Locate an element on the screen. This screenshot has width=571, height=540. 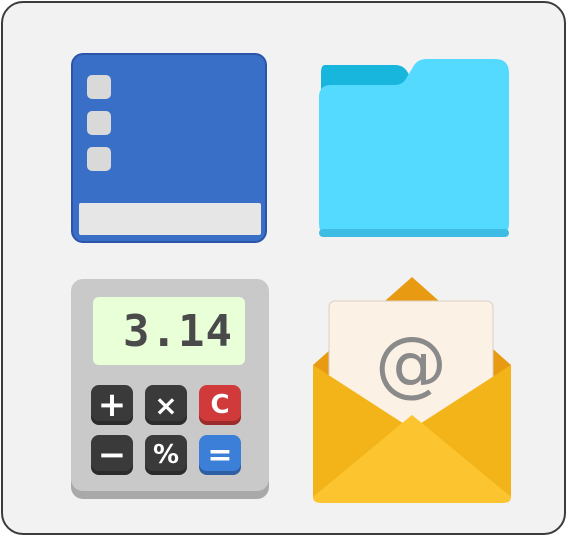
percent-key: % is located at coordinates (166, 455).